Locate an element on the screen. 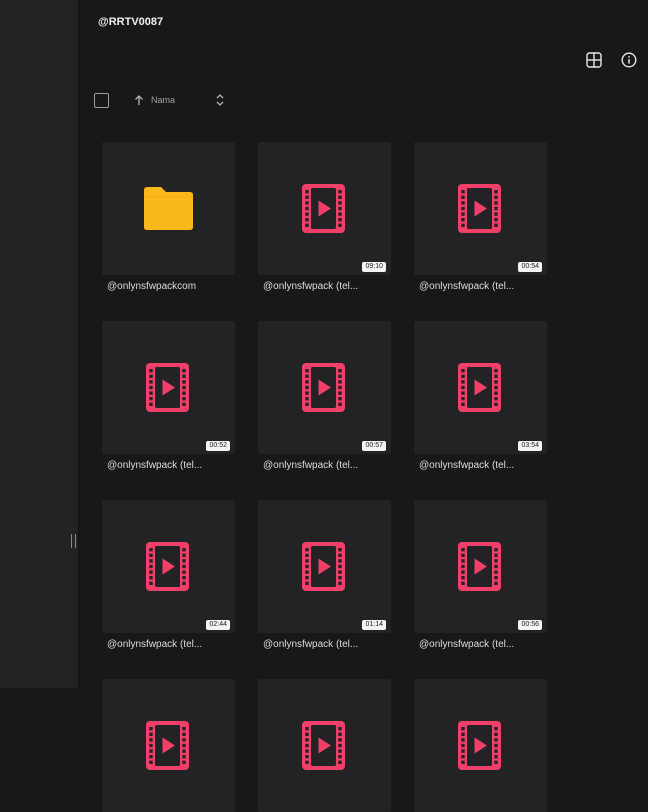  folder-icon is located at coordinates (168, 208).